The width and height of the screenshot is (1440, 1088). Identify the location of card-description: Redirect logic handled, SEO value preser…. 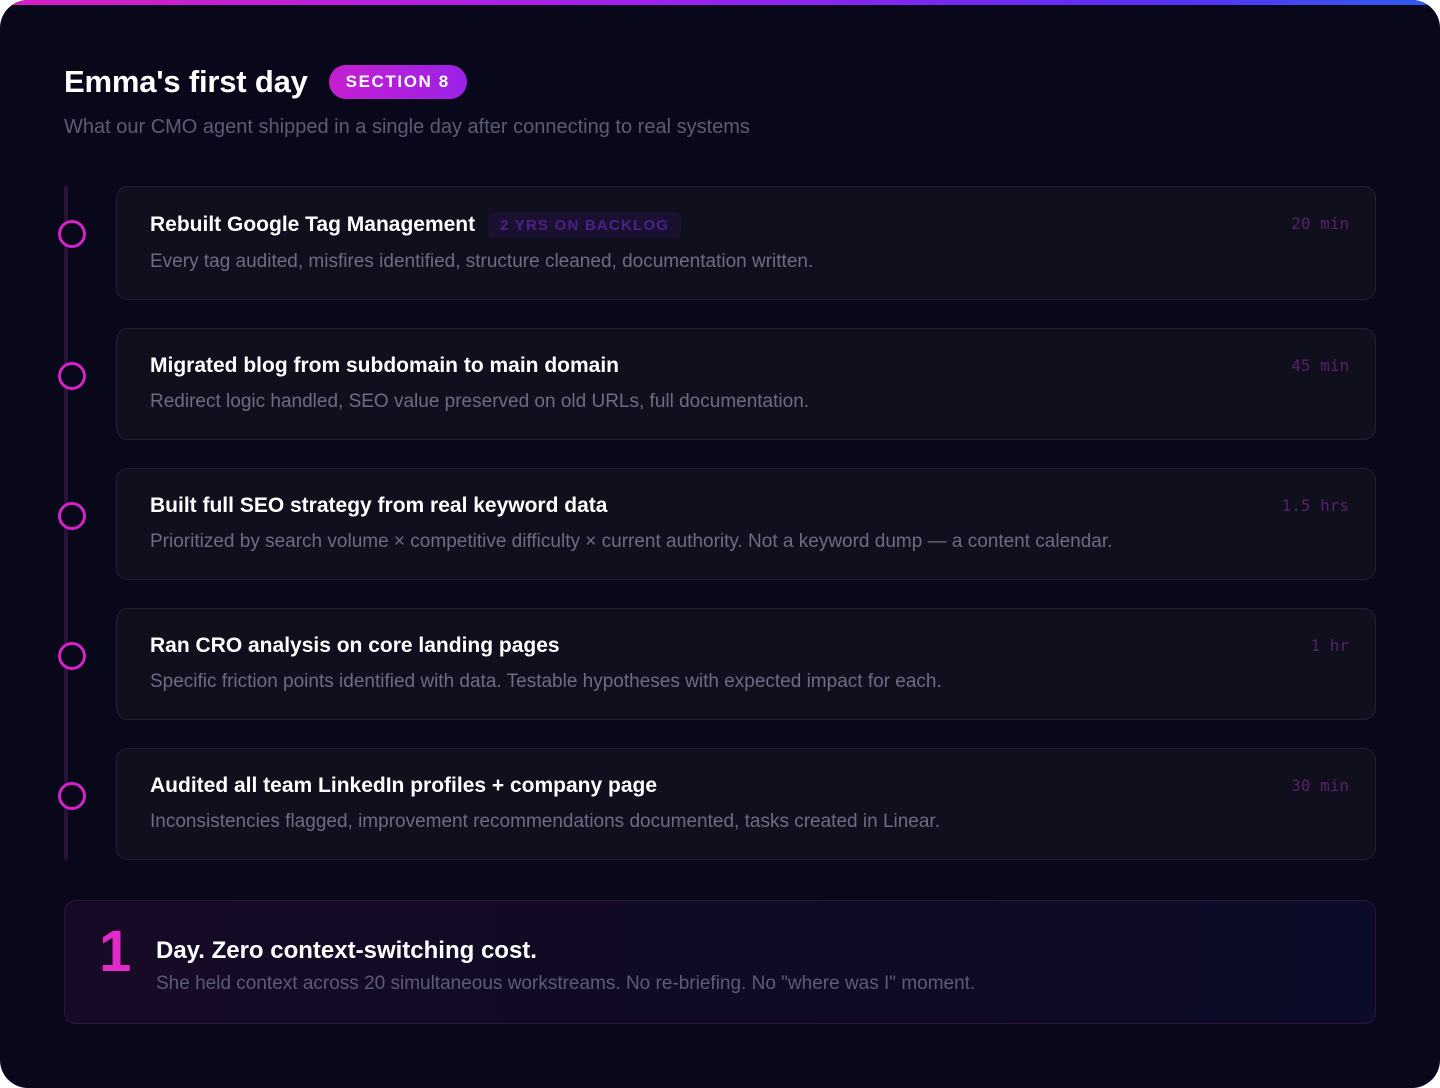
(480, 401).